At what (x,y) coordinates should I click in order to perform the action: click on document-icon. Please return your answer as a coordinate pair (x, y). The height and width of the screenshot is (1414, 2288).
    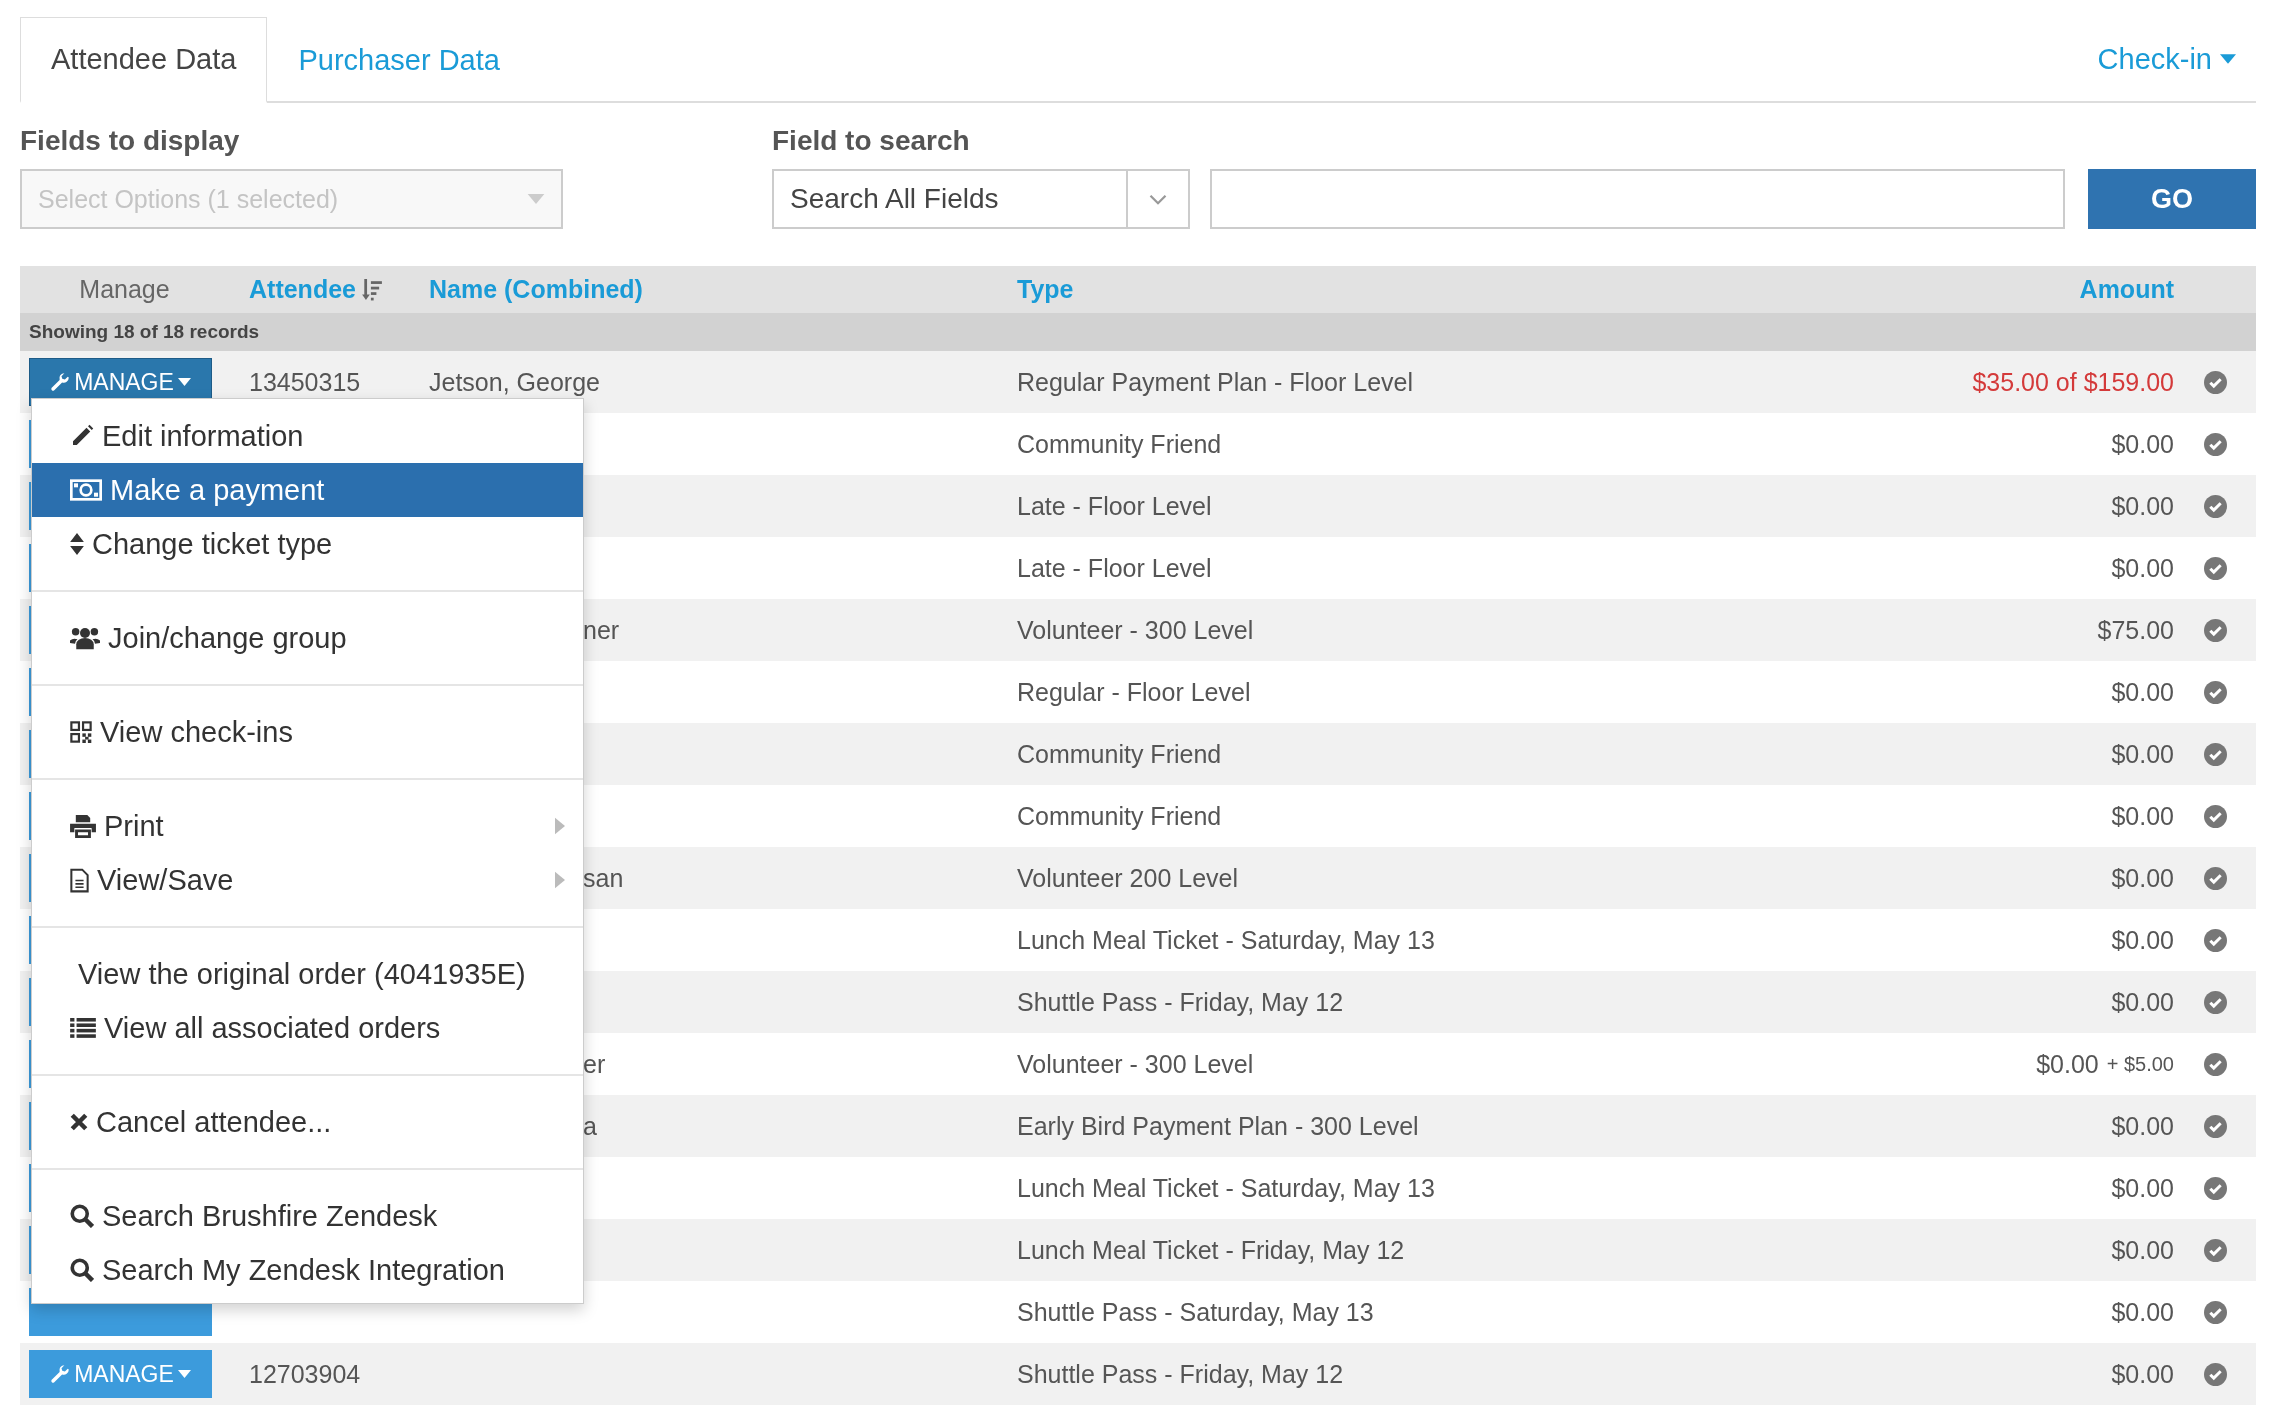
    Looking at the image, I should click on (79, 880).